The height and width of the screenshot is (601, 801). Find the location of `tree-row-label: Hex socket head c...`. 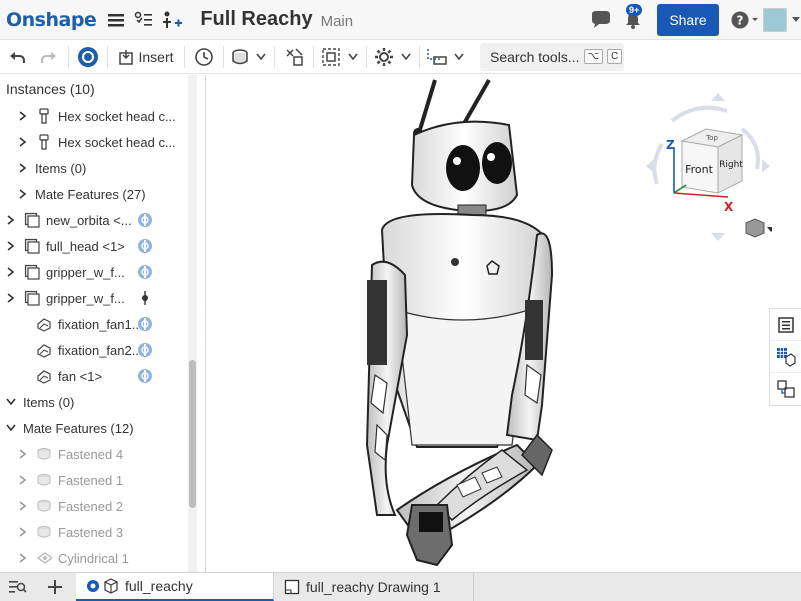

tree-row-label: Hex socket head c... is located at coordinates (117, 116).